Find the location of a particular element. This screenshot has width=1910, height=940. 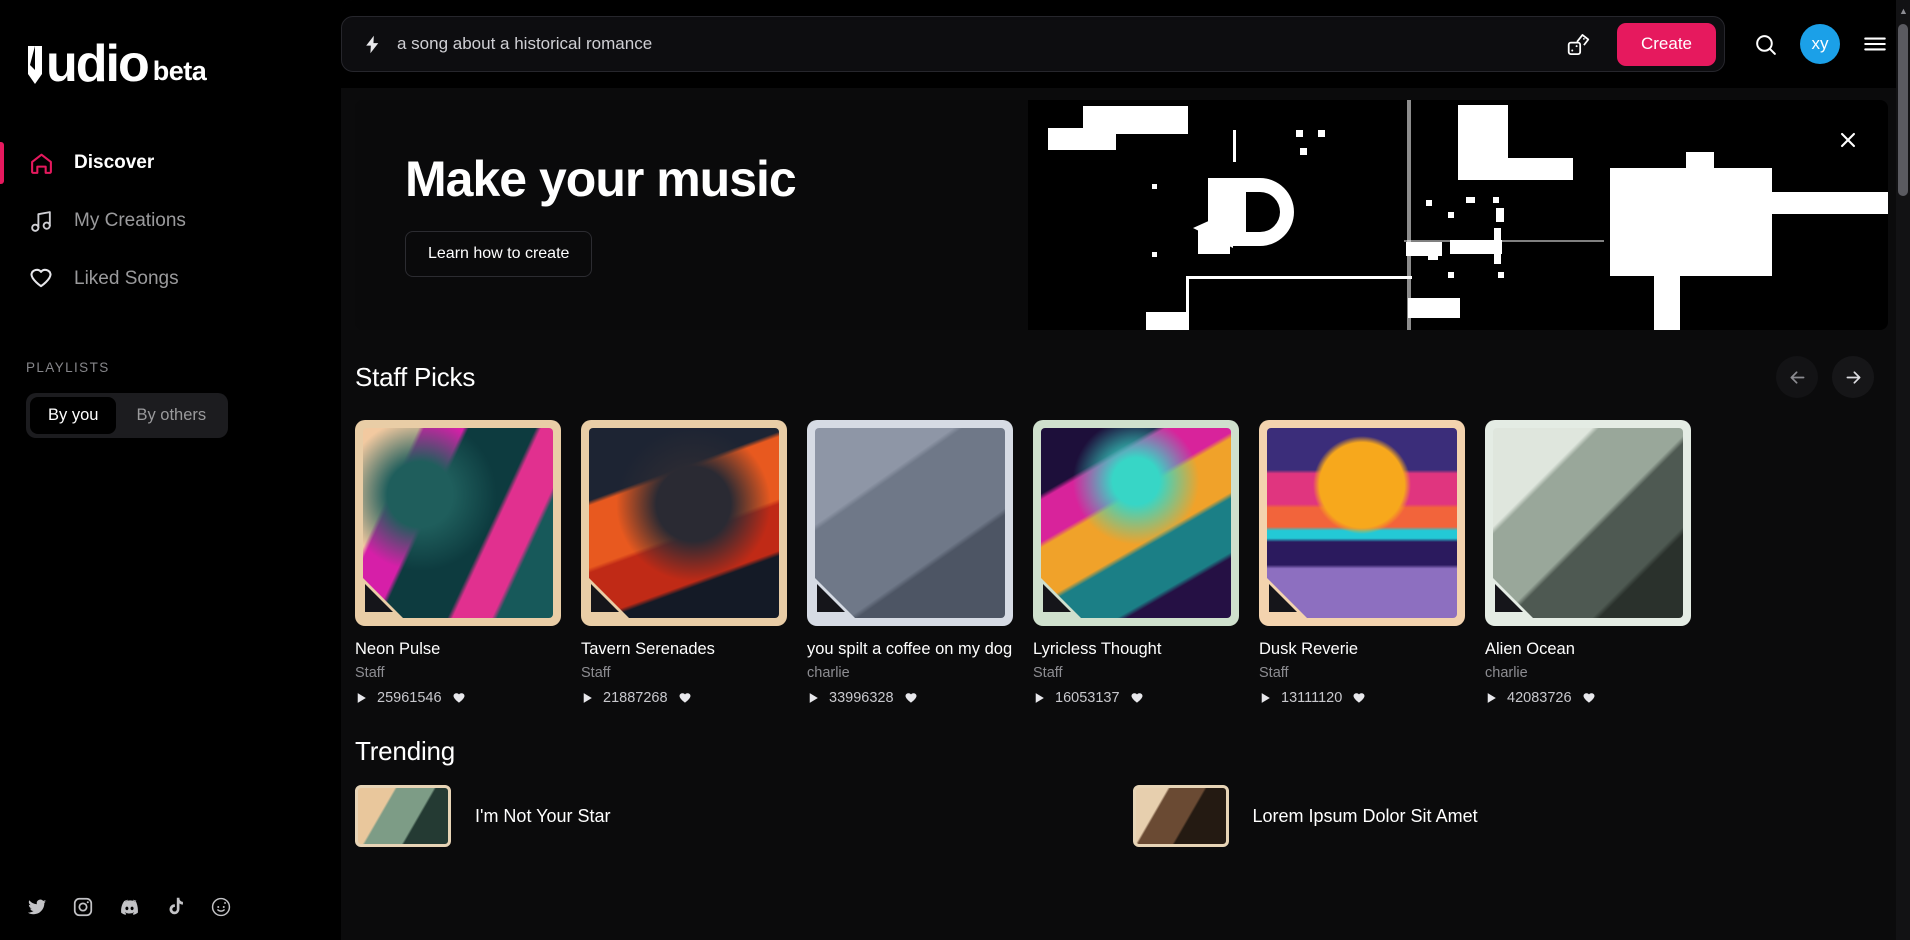

tiktok-icon is located at coordinates (175, 906).